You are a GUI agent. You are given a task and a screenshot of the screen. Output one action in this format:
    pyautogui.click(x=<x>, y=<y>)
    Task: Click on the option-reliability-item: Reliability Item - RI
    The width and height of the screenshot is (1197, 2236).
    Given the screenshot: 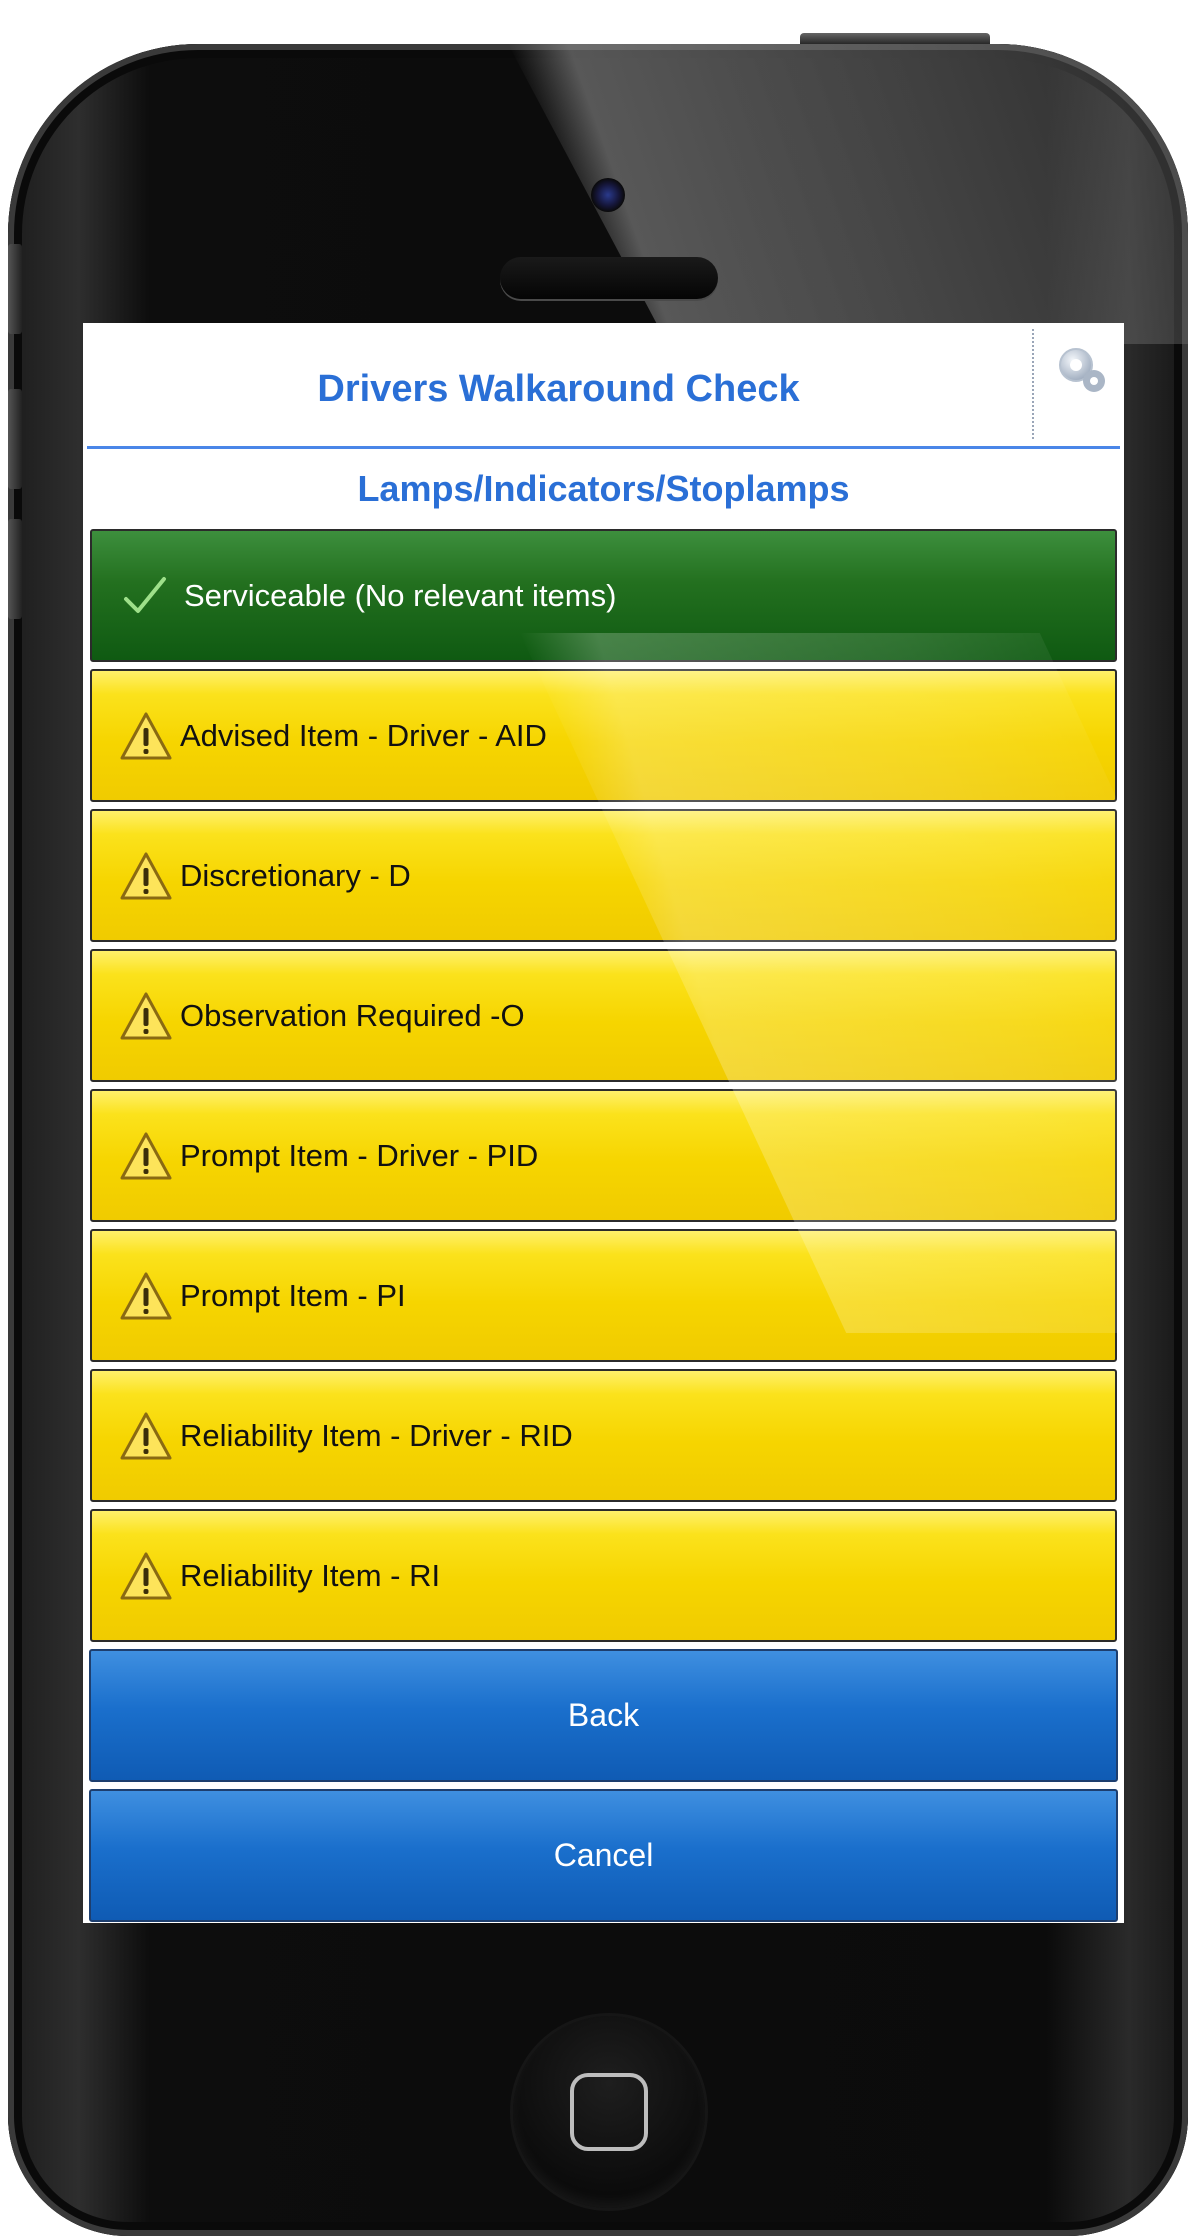 What is the action you would take?
    pyautogui.click(x=603, y=1575)
    